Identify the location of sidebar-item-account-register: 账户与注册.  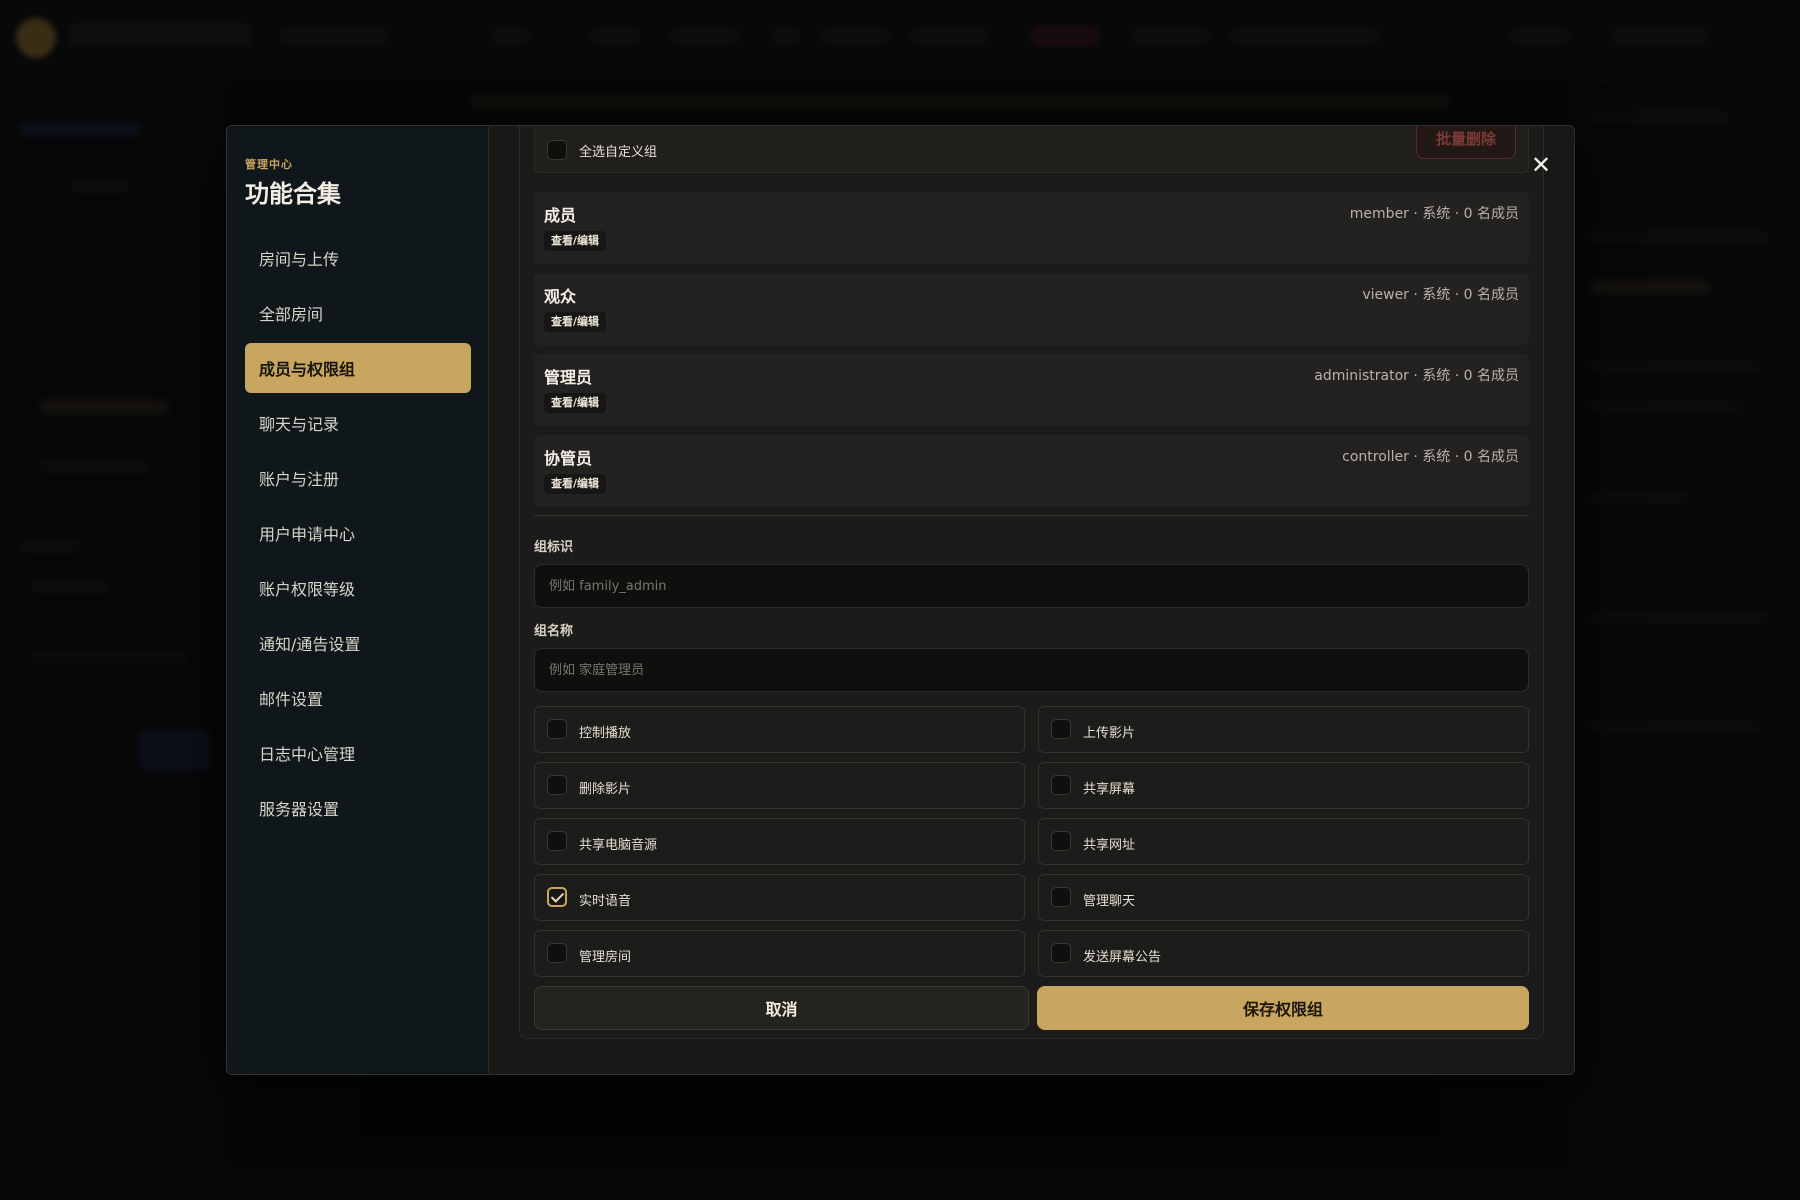
(358, 478).